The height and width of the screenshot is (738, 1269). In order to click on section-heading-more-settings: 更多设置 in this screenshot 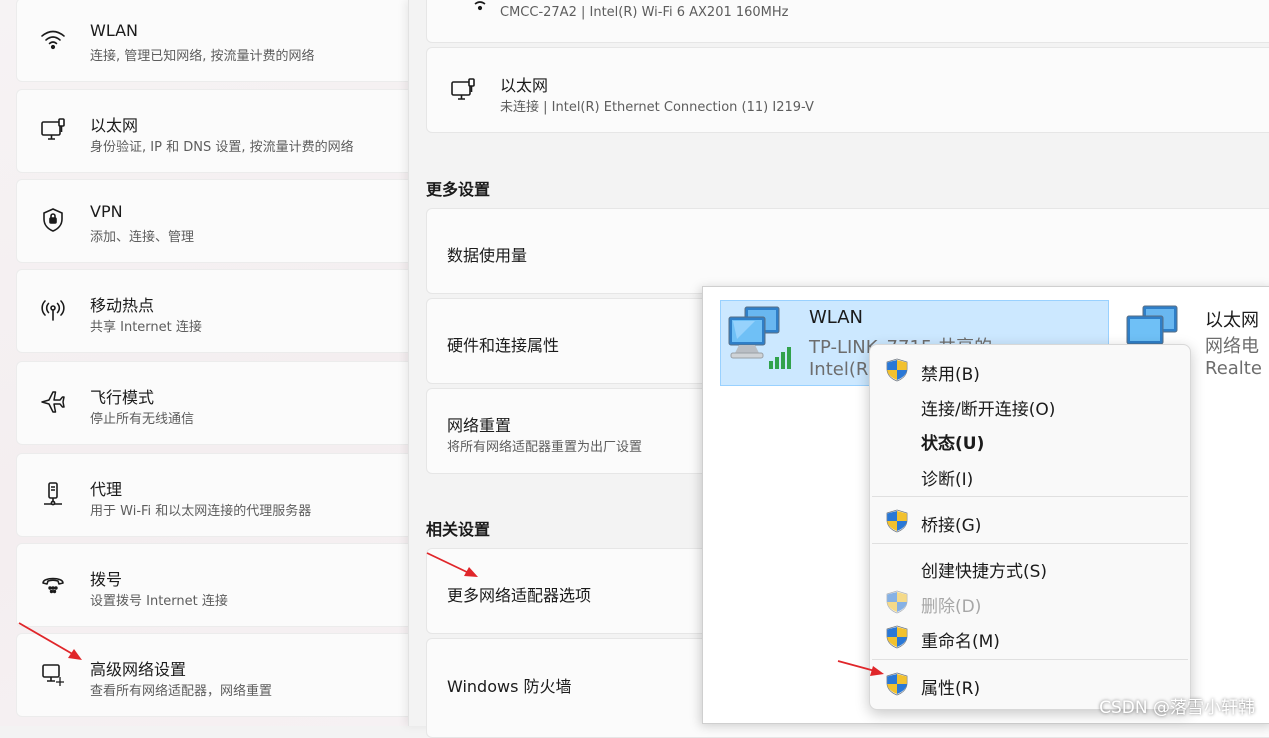, I will do `click(458, 189)`.